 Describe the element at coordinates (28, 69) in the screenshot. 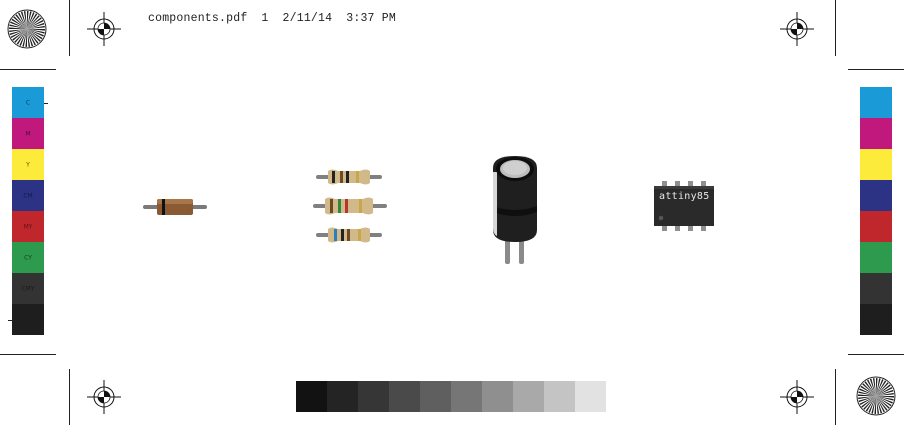

I see `crop-line-top-left-horizontal` at that location.